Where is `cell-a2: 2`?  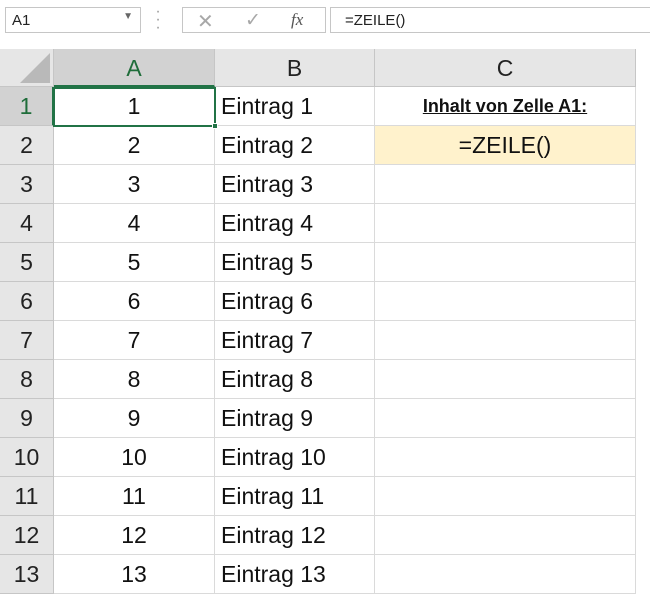 cell-a2: 2 is located at coordinates (134, 145).